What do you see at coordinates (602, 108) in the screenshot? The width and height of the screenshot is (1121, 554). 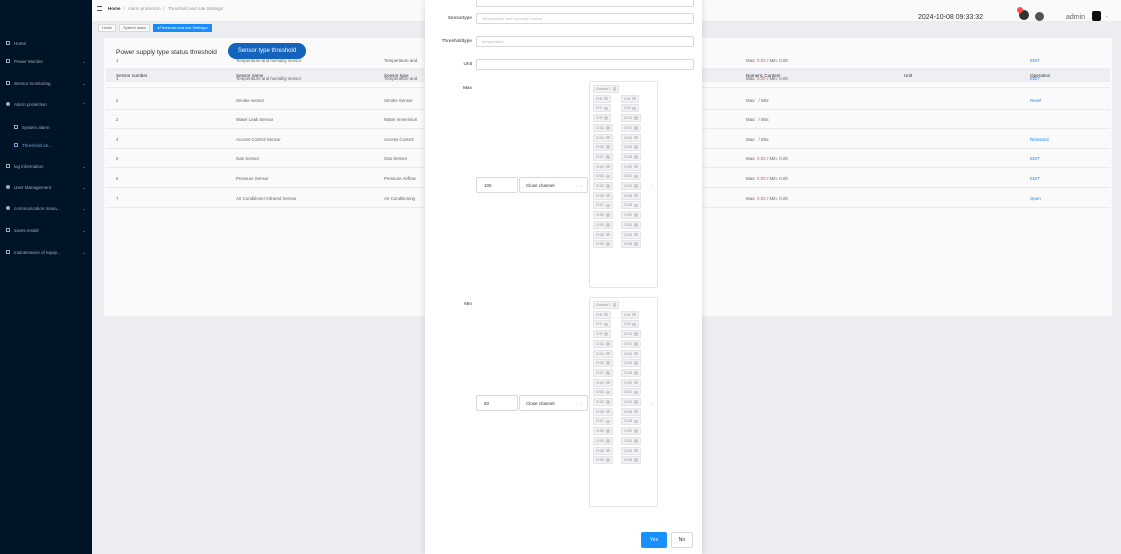 I see `max-channel-chip: CH7` at bounding box center [602, 108].